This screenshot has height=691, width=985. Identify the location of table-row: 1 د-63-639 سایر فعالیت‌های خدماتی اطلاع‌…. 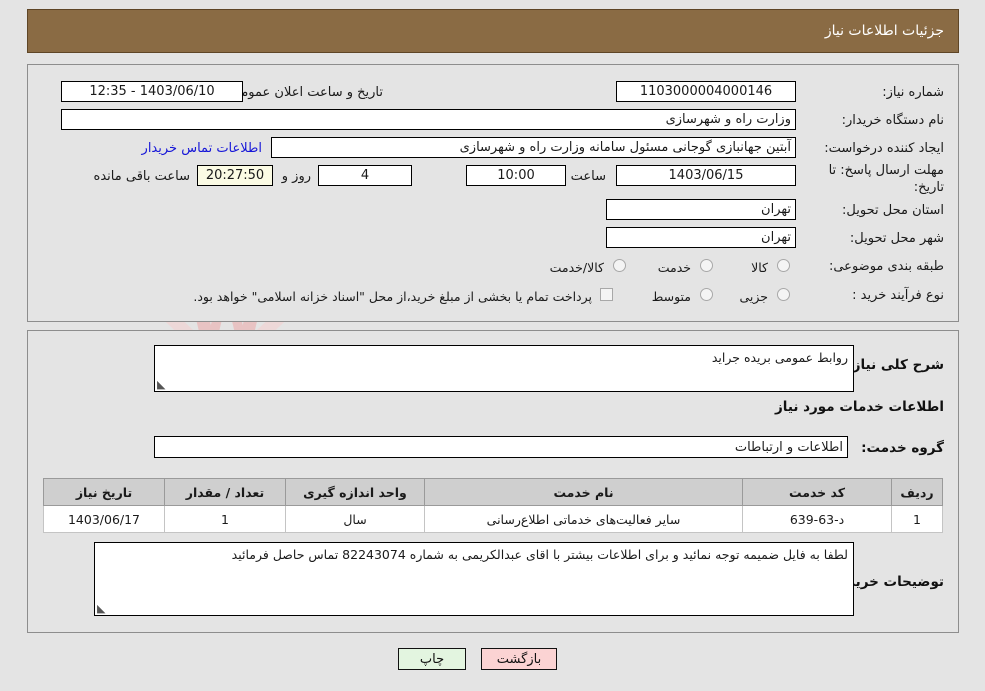
(493, 519).